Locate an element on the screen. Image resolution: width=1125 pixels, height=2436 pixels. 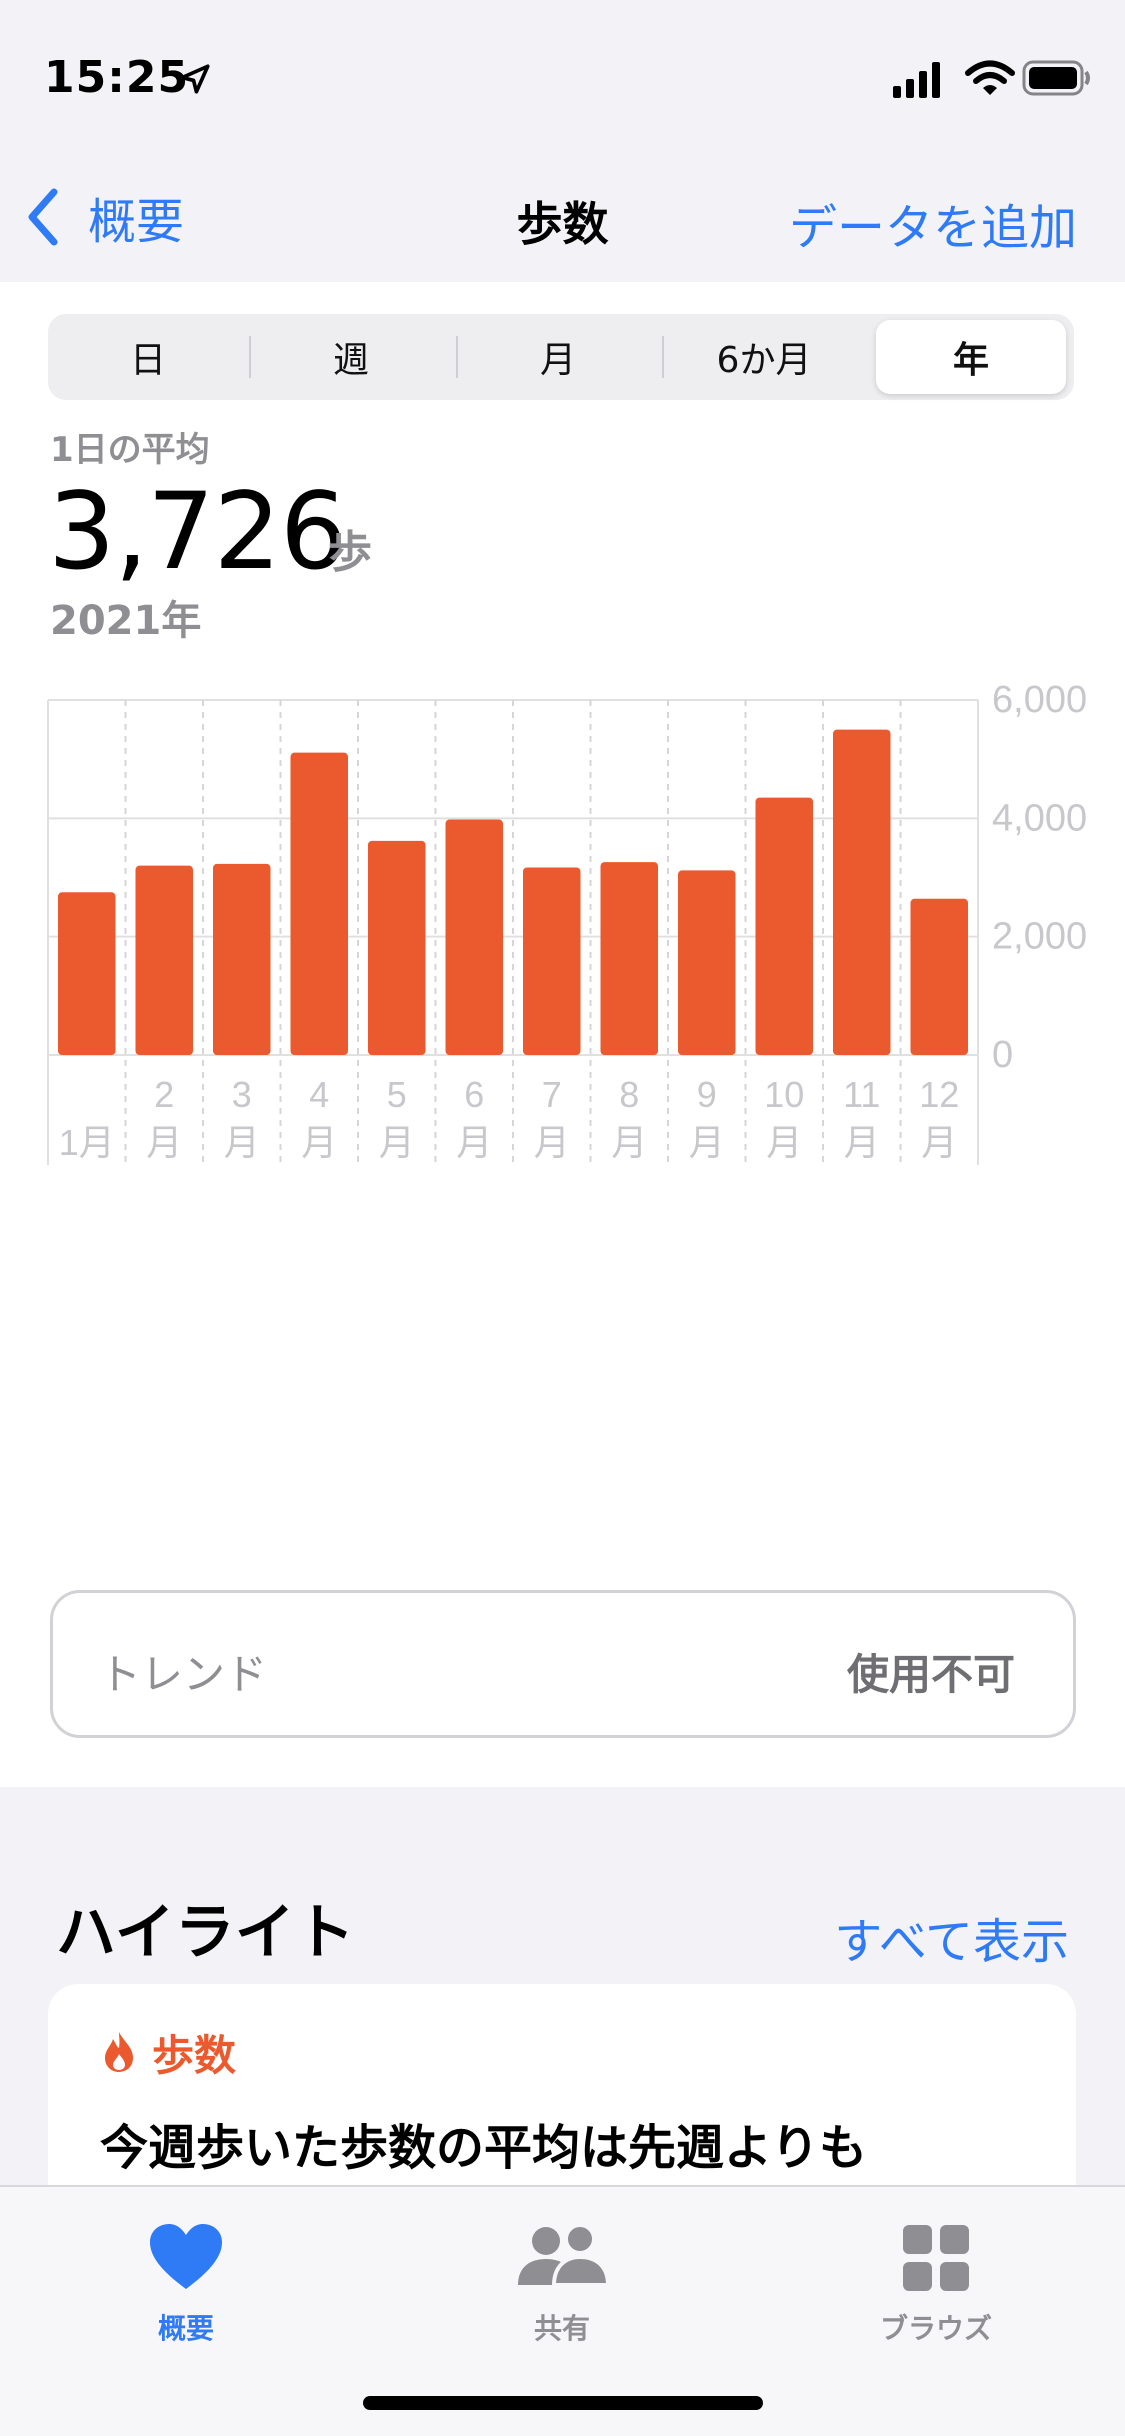
x-tick-label-number: 4 is located at coordinates (319, 1094).